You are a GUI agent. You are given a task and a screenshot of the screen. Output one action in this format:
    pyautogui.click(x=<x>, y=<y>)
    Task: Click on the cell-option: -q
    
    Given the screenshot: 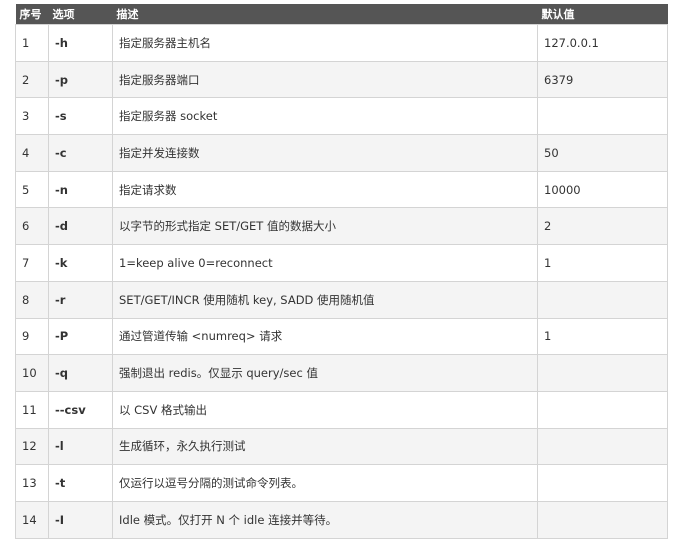 What is the action you would take?
    pyautogui.click(x=80, y=373)
    